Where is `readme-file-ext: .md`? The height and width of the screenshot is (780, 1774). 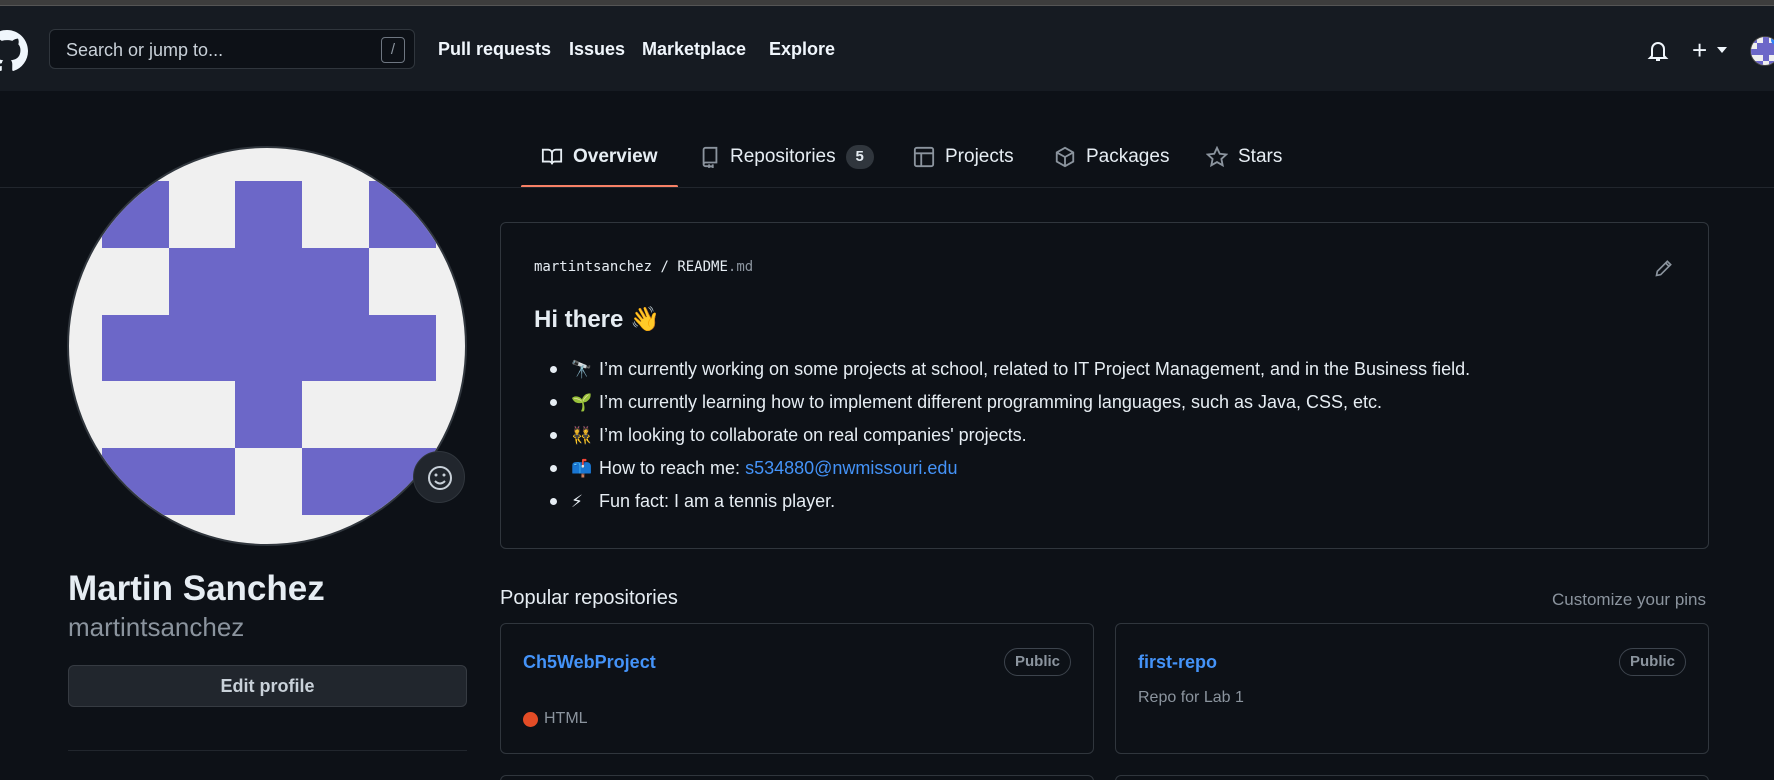
readme-file-ext: .md is located at coordinates (740, 267).